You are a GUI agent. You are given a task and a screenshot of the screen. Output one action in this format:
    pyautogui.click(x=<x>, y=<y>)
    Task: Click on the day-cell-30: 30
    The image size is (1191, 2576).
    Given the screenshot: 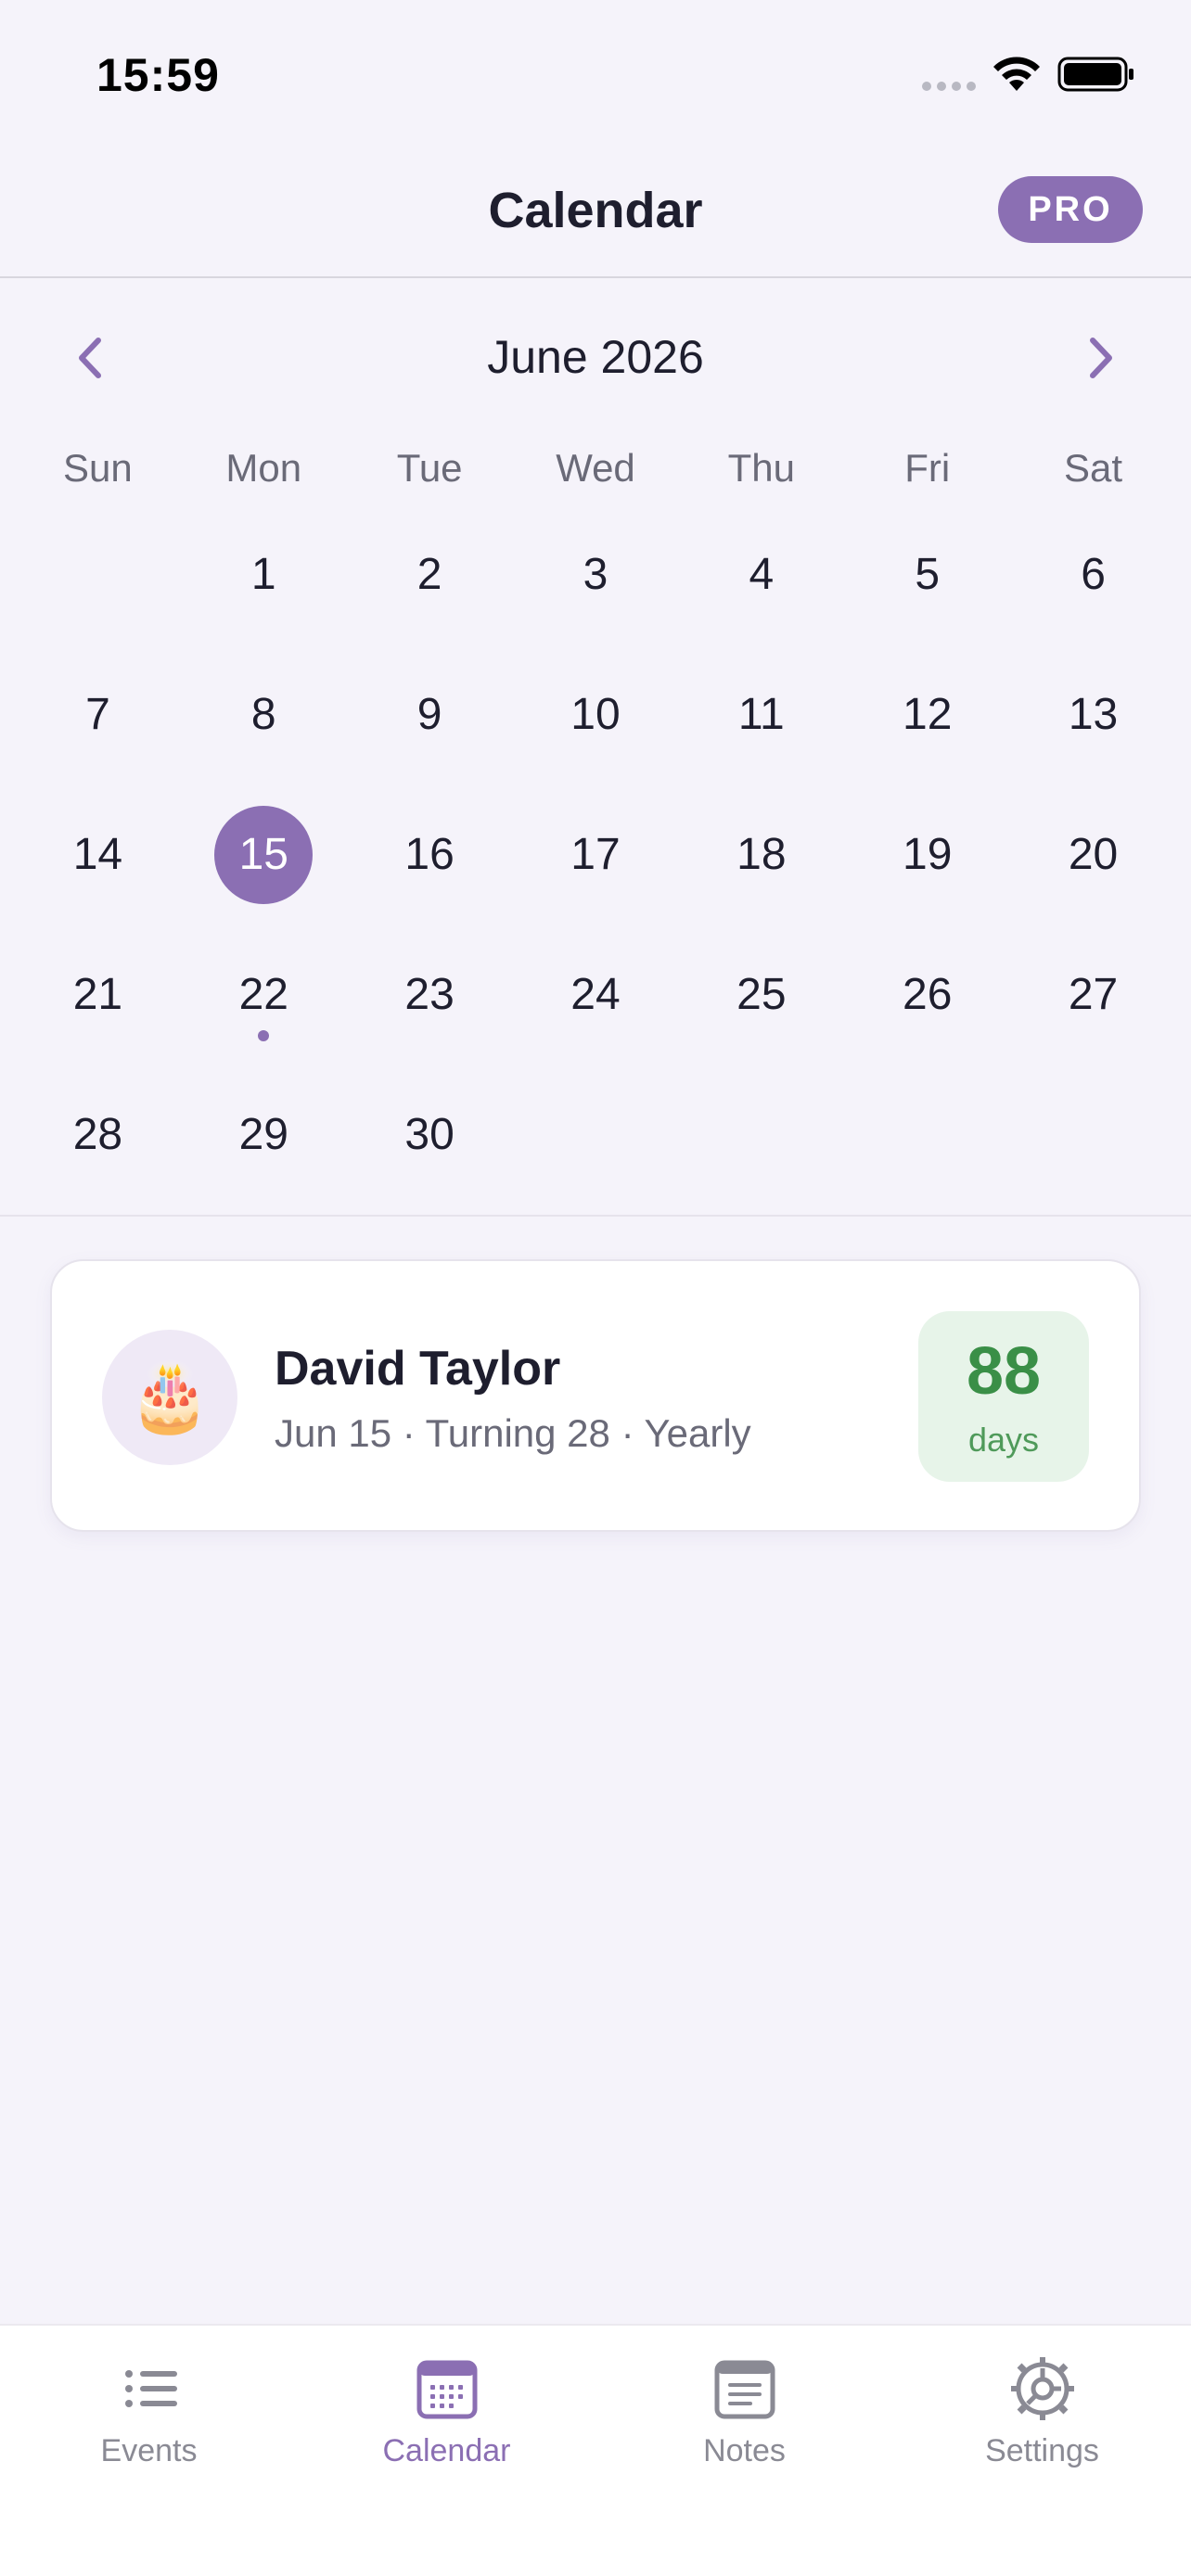 What is the action you would take?
    pyautogui.click(x=430, y=1149)
    